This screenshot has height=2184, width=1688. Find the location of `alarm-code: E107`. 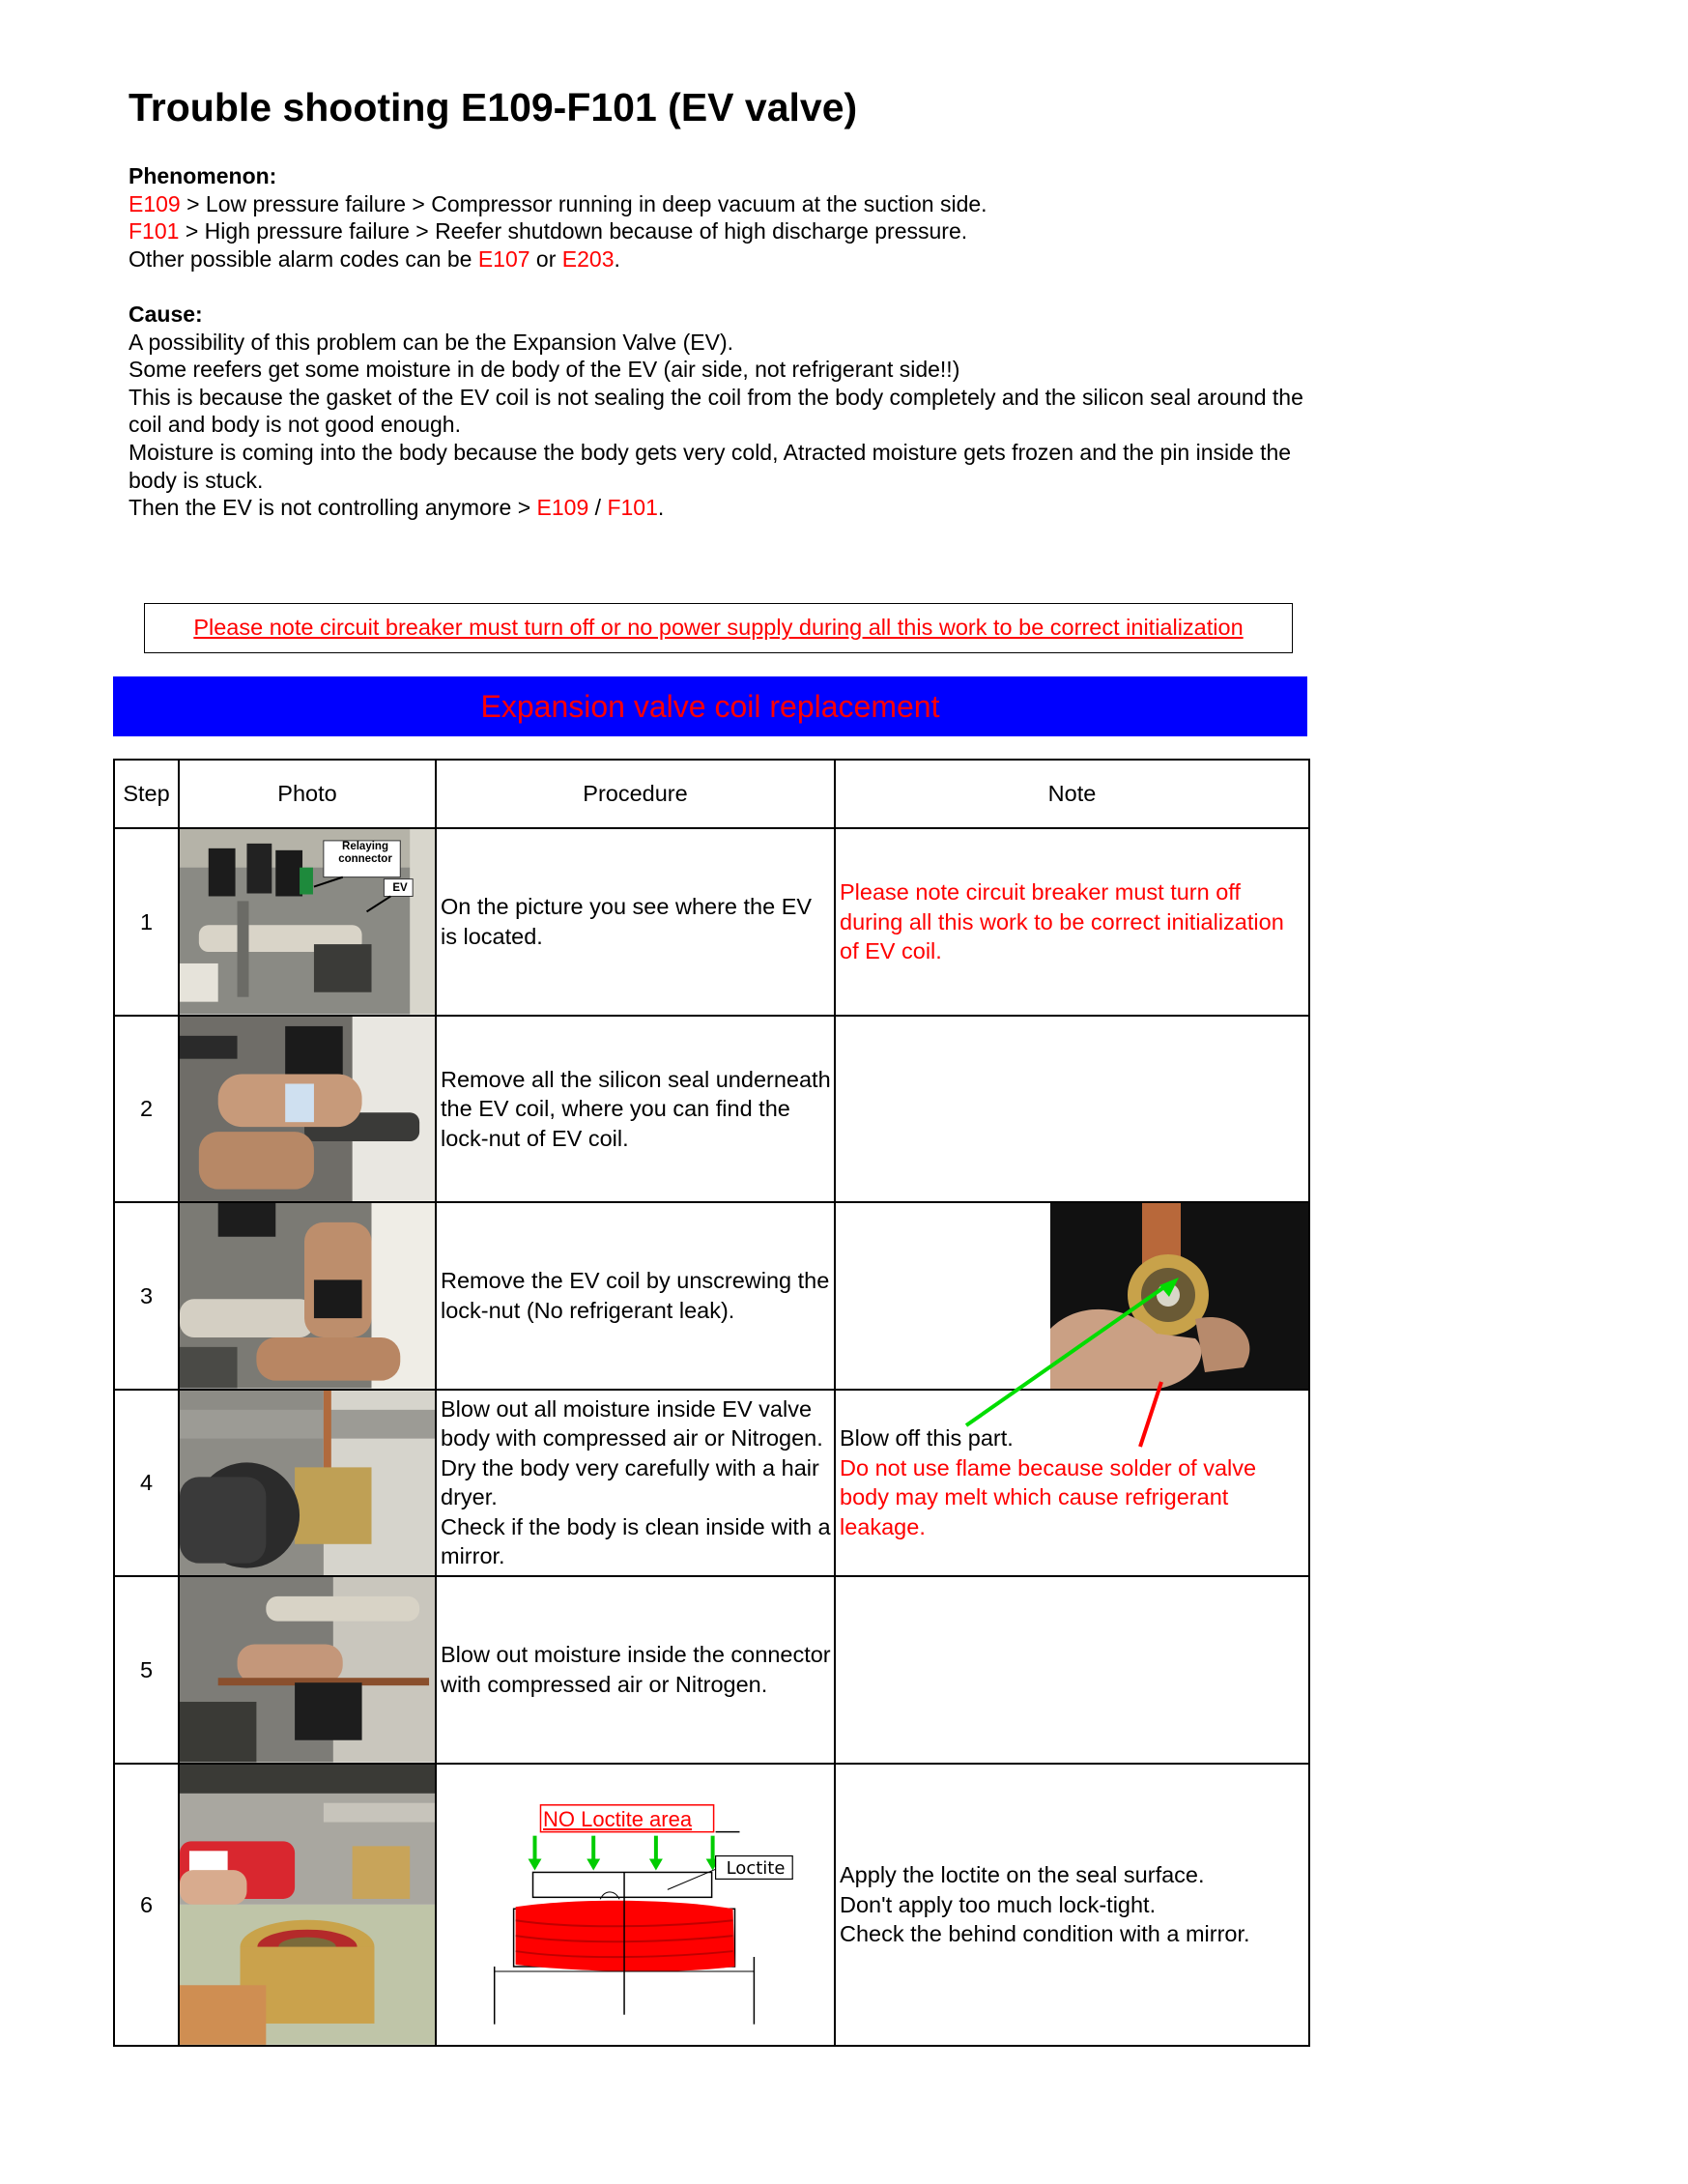

alarm-code: E107 is located at coordinates (504, 258).